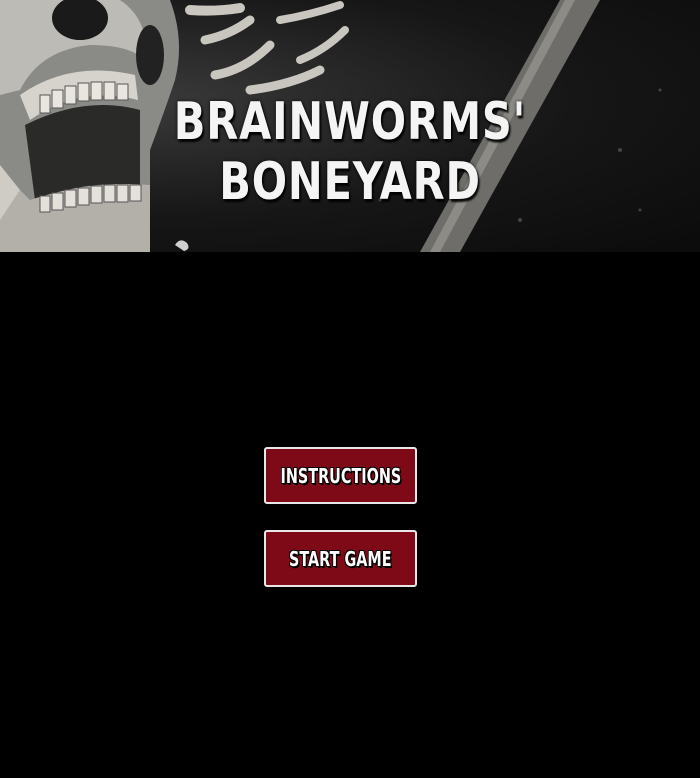 Image resolution: width=700 pixels, height=778 pixels. Describe the element at coordinates (350, 152) in the screenshot. I see `game-title: BRAINWORMS' BONEYARD` at that location.